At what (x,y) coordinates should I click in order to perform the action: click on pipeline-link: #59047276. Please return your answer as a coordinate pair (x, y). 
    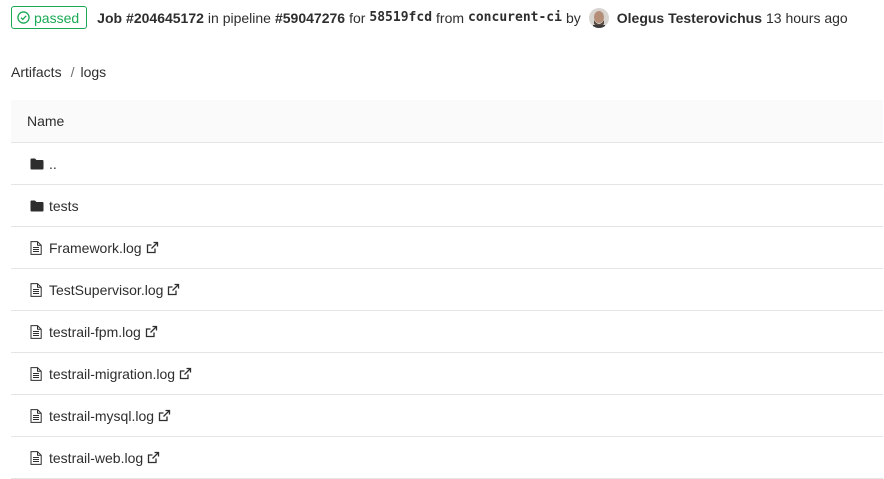
    Looking at the image, I should click on (310, 18).